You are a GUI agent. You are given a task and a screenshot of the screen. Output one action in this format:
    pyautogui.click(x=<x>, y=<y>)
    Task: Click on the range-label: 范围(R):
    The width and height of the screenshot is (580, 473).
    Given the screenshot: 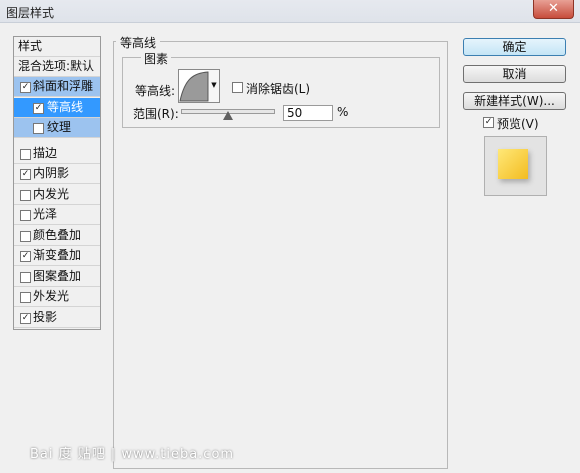 What is the action you would take?
    pyautogui.click(x=156, y=114)
    